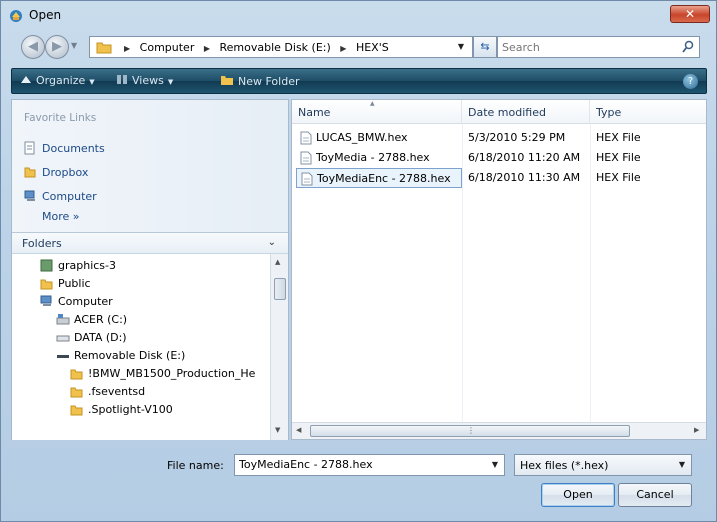 This screenshot has height=522, width=717. What do you see at coordinates (377, 112) in the screenshot?
I see `column-header-name: Name ▲` at bounding box center [377, 112].